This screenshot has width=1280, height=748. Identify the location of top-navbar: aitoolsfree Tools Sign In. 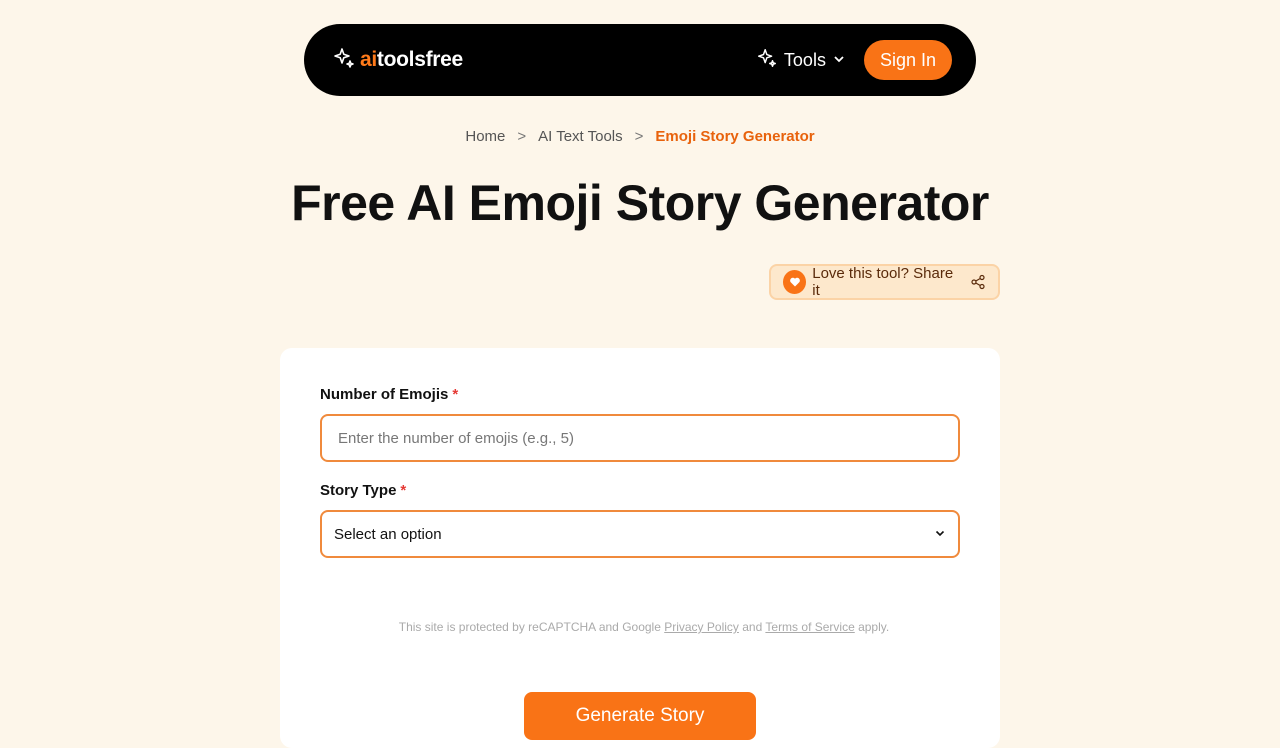
(640, 60).